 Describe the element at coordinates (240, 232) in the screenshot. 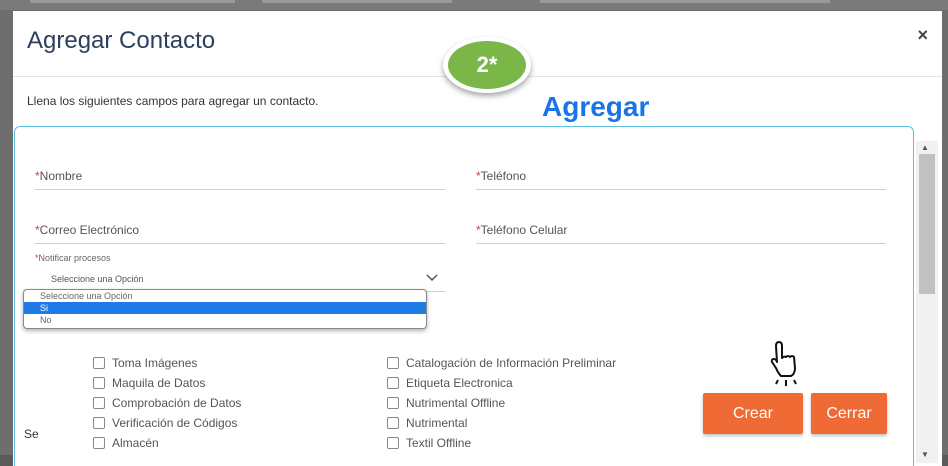

I see `correo-field: *Correo Electrónico` at that location.